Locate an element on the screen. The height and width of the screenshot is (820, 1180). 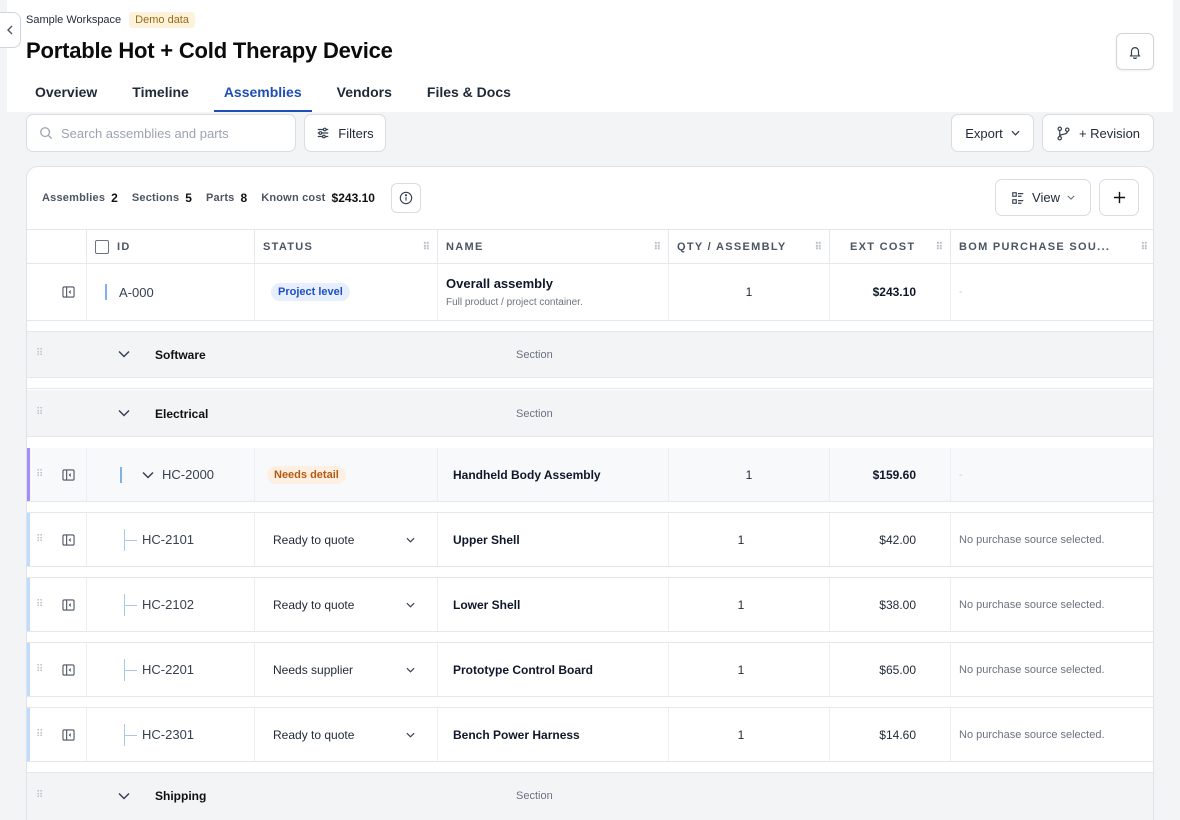
row-name: Bench Power Harness is located at coordinates (516, 735).